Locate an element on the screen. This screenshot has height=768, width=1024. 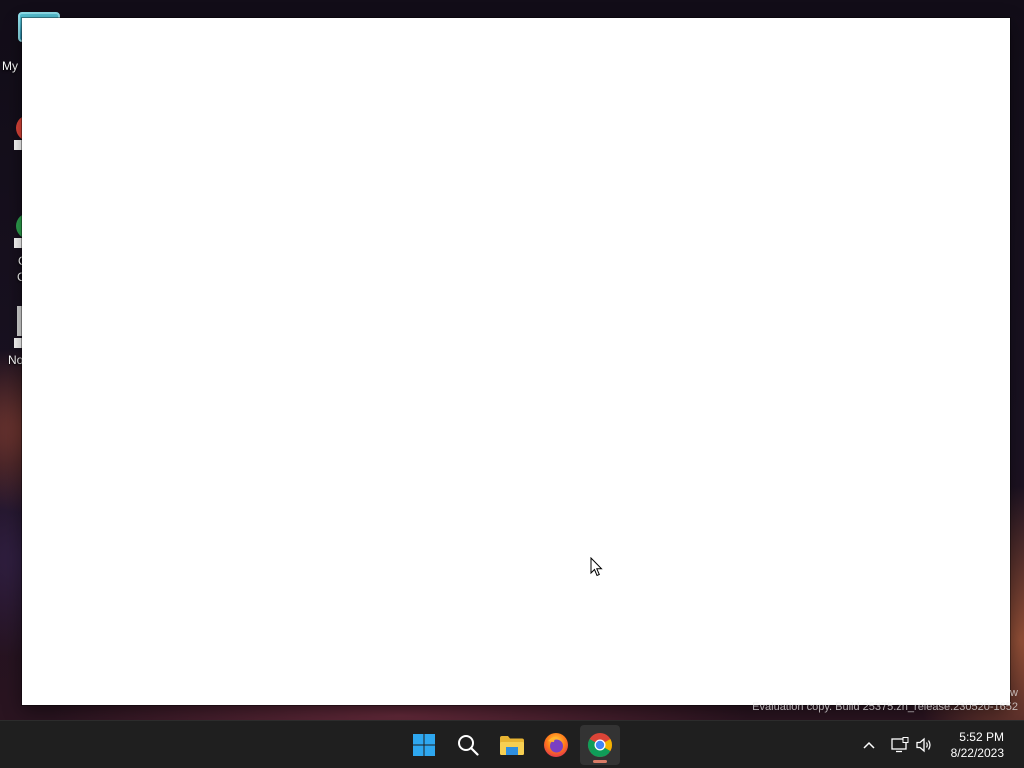
volume-icon is located at coordinates (923, 745).